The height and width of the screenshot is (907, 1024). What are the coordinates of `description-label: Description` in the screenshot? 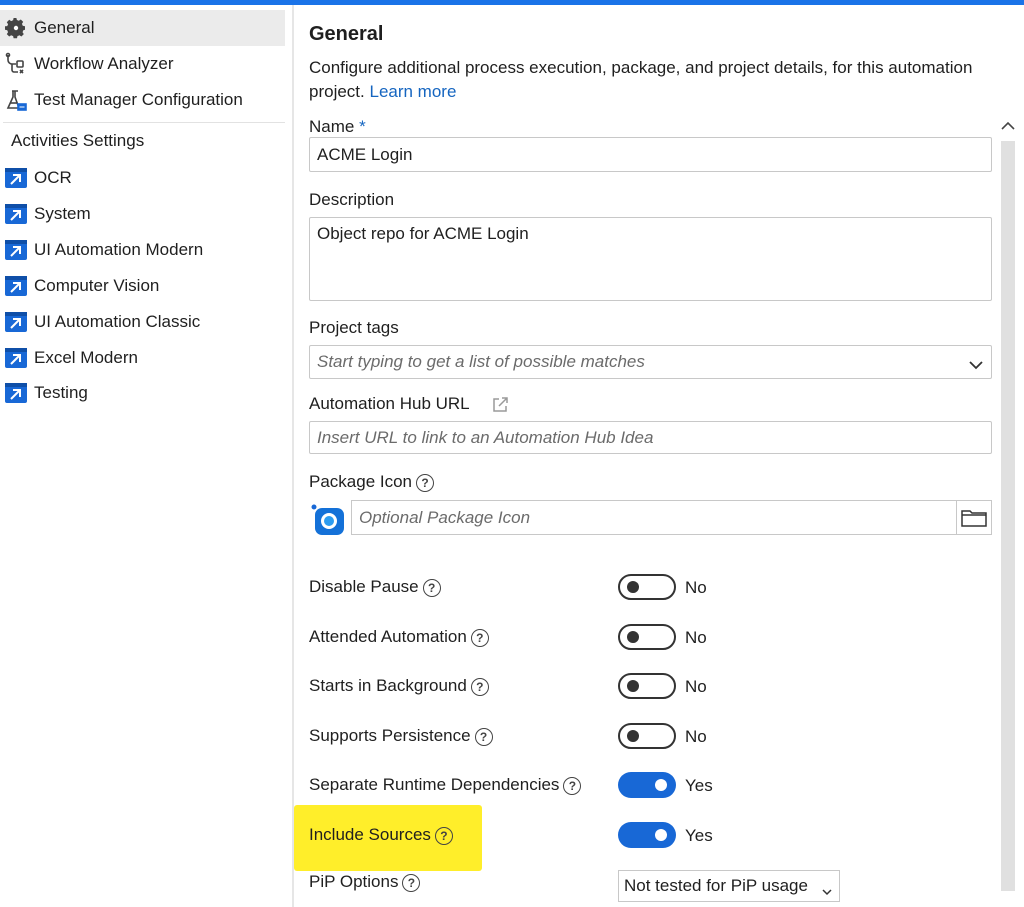 It's located at (352, 199).